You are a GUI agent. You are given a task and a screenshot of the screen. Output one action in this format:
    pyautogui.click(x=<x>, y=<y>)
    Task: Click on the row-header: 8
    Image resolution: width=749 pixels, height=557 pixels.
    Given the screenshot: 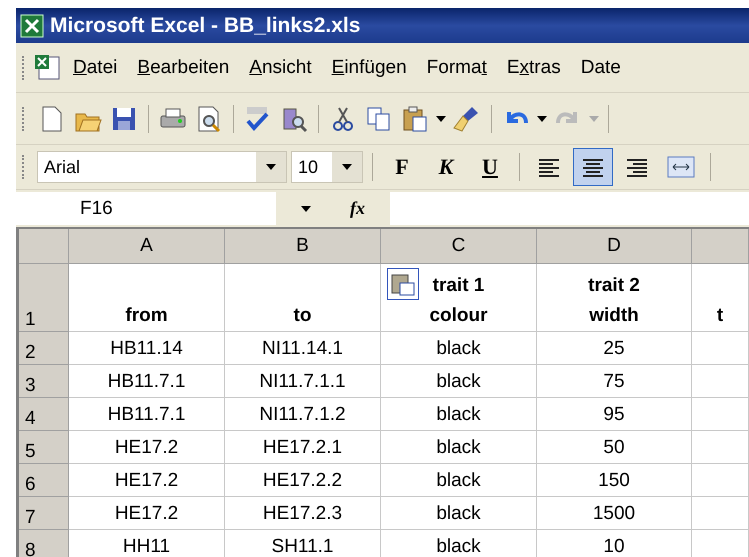 What is the action you would take?
    pyautogui.click(x=44, y=543)
    